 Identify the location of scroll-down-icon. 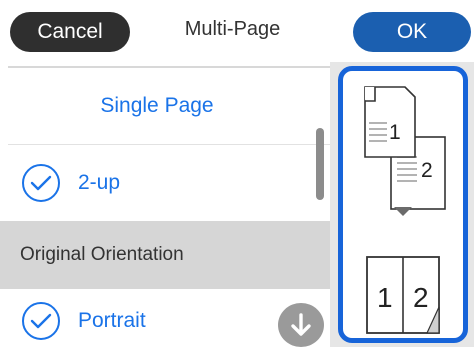
(301, 324).